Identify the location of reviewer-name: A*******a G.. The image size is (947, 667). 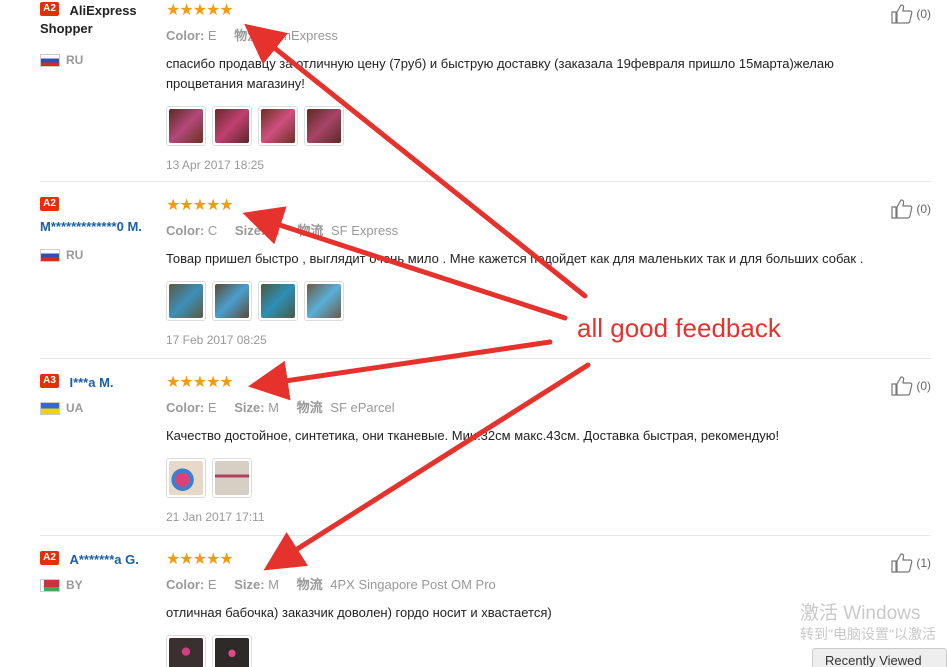
(103, 559).